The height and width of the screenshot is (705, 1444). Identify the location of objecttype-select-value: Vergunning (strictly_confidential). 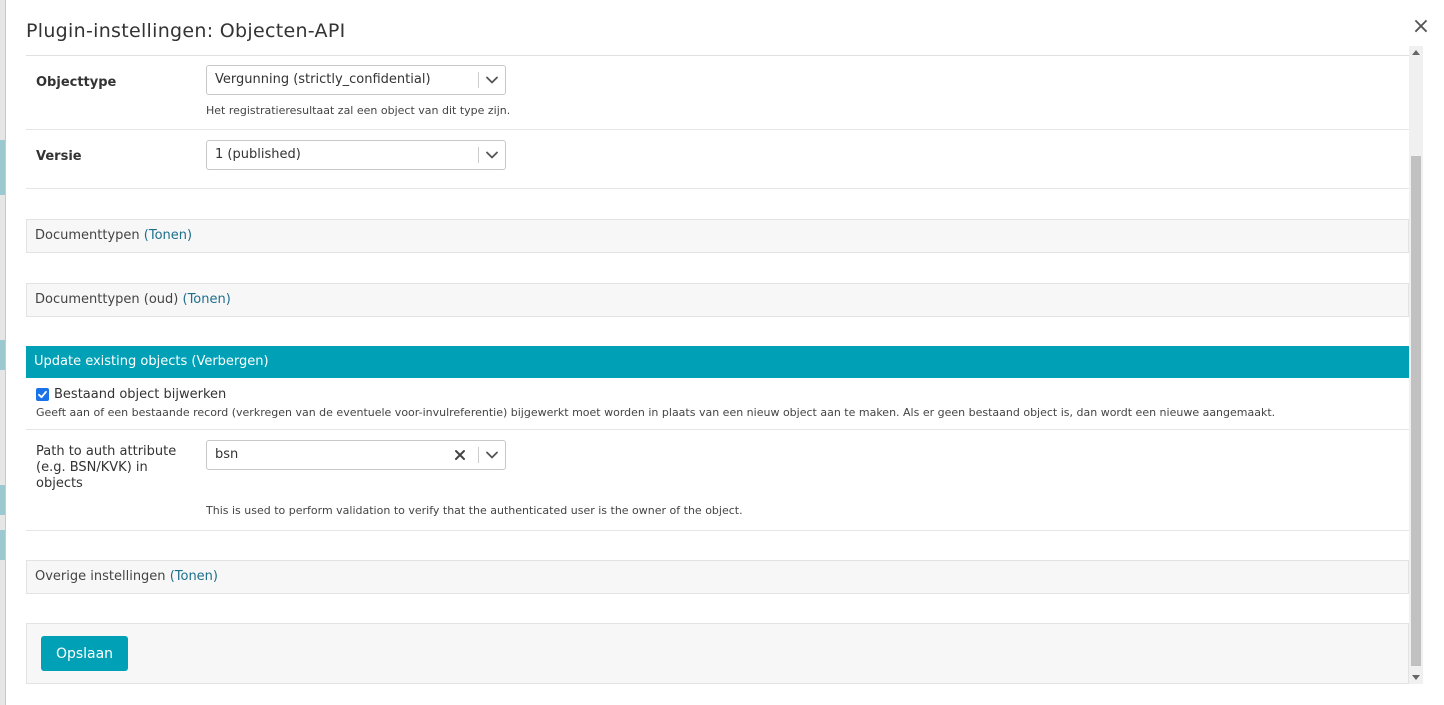
(323, 79).